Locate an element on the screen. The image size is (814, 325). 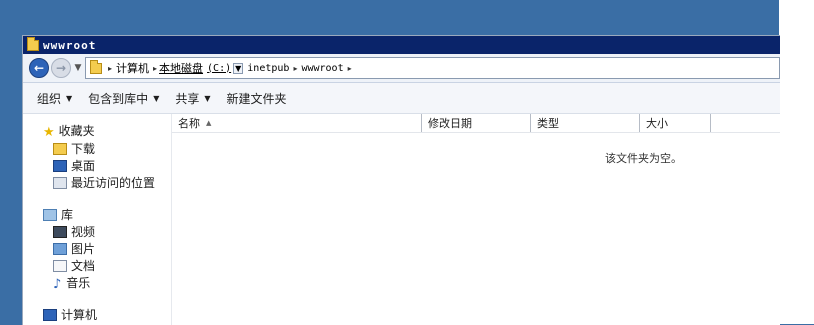
breadcrumb-local-disk: 本地磁盘 (C:) is located at coordinates (195, 68).